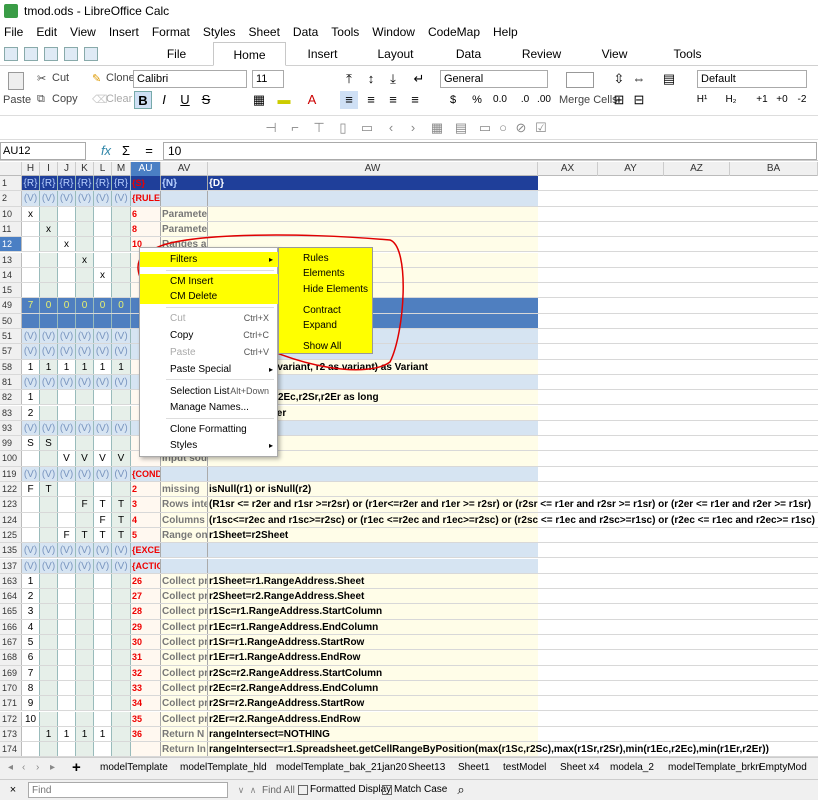 This screenshot has height=800, width=818. I want to click on superscript-button: H¹, so click(702, 100).